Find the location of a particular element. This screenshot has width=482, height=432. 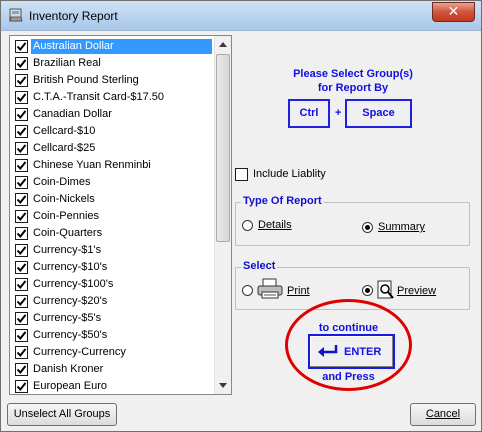

ctrl-key-badge: Ctrl is located at coordinates (309, 113).